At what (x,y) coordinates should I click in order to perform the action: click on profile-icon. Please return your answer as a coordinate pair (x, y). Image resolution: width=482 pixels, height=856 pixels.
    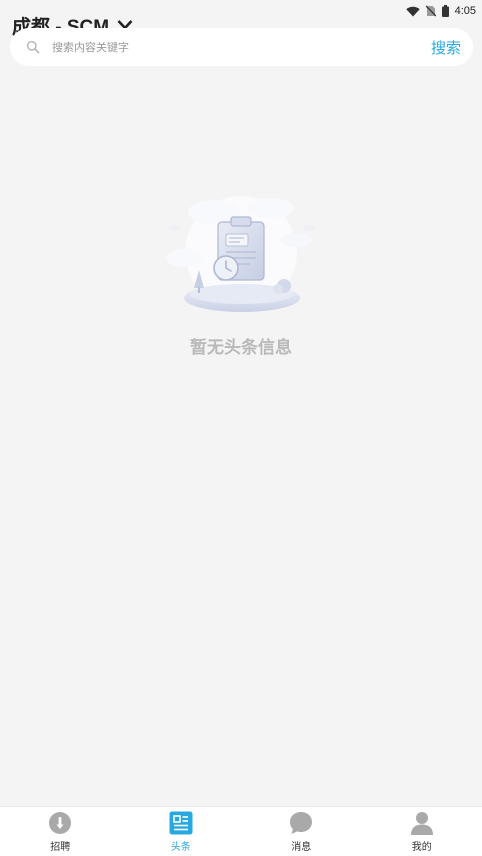
    Looking at the image, I should click on (421, 823).